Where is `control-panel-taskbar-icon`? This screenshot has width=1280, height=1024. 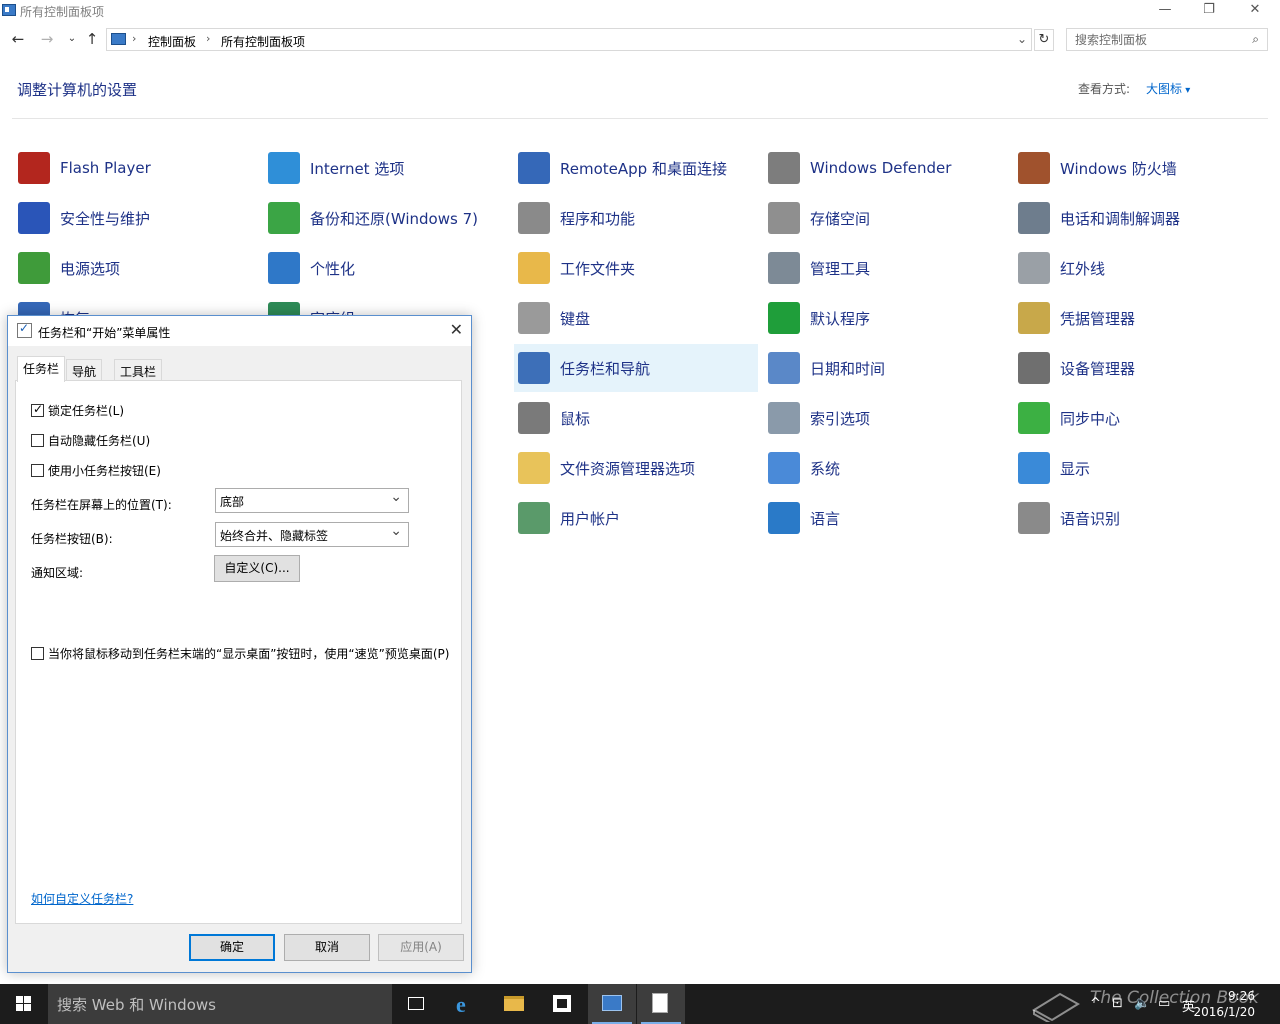 control-panel-taskbar-icon is located at coordinates (612, 1004).